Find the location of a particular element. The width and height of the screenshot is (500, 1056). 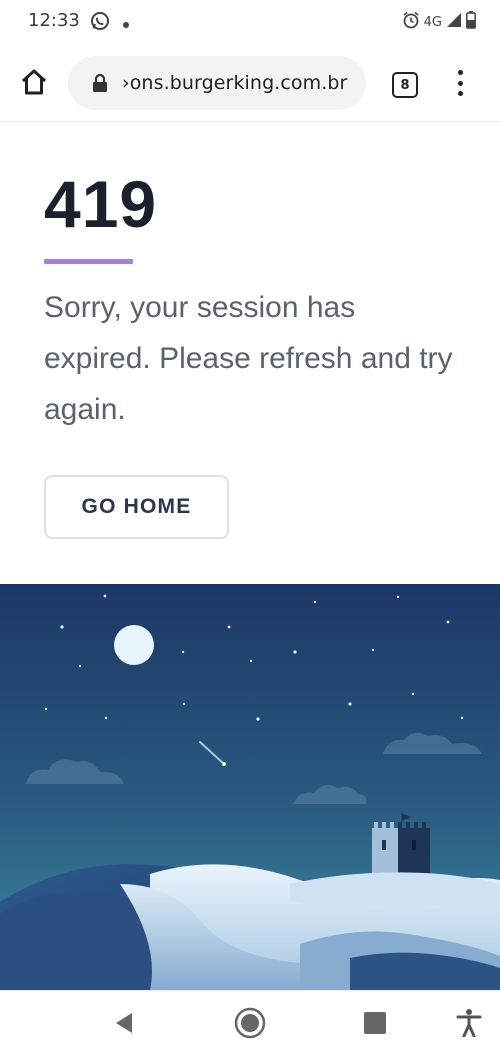

url-text: ›ons.burgerking.com.br is located at coordinates (235, 83).